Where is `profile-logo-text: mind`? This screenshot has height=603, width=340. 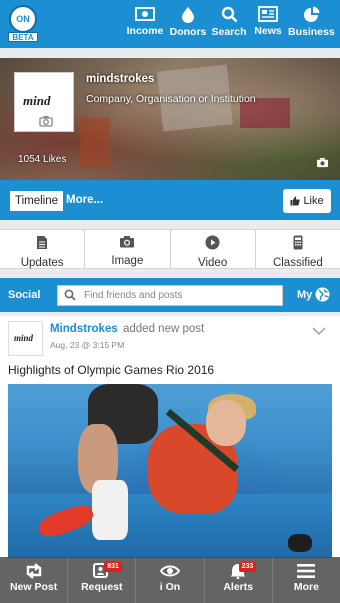
profile-logo-text: mind is located at coordinates (37, 100).